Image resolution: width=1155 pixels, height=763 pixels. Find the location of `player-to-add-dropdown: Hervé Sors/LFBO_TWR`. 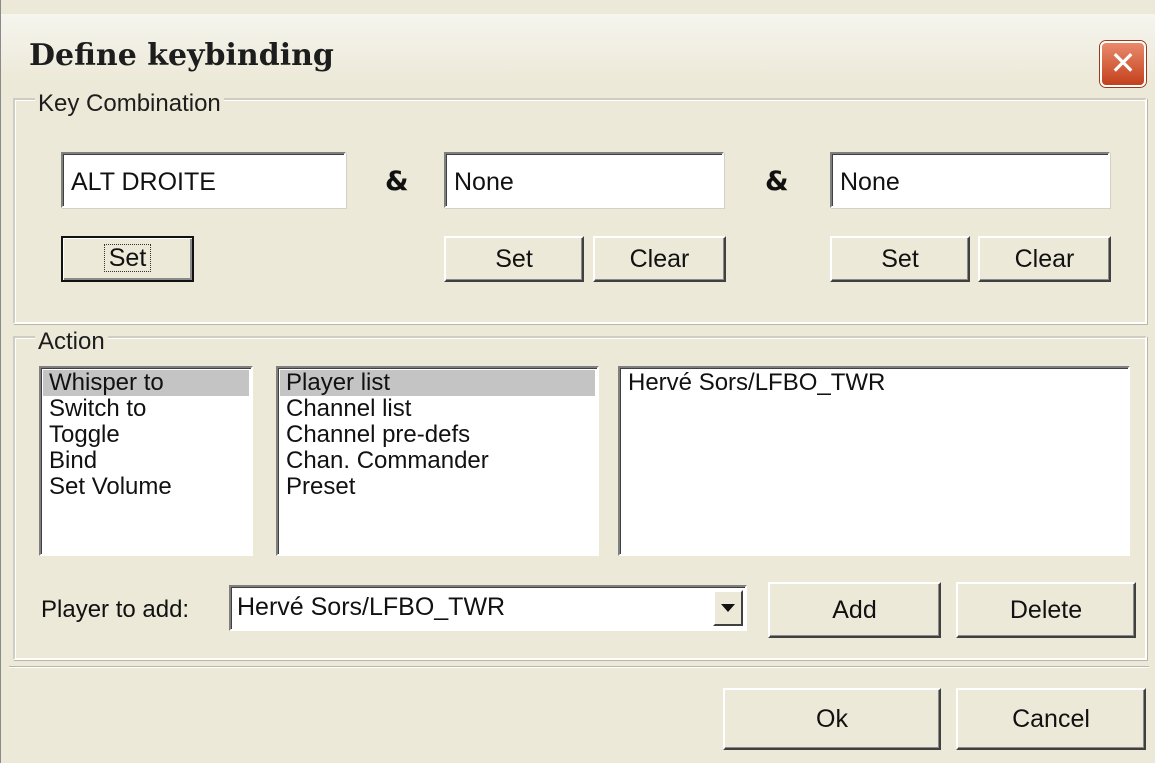

player-to-add-dropdown: Hervé Sors/LFBO_TWR is located at coordinates (488, 608).